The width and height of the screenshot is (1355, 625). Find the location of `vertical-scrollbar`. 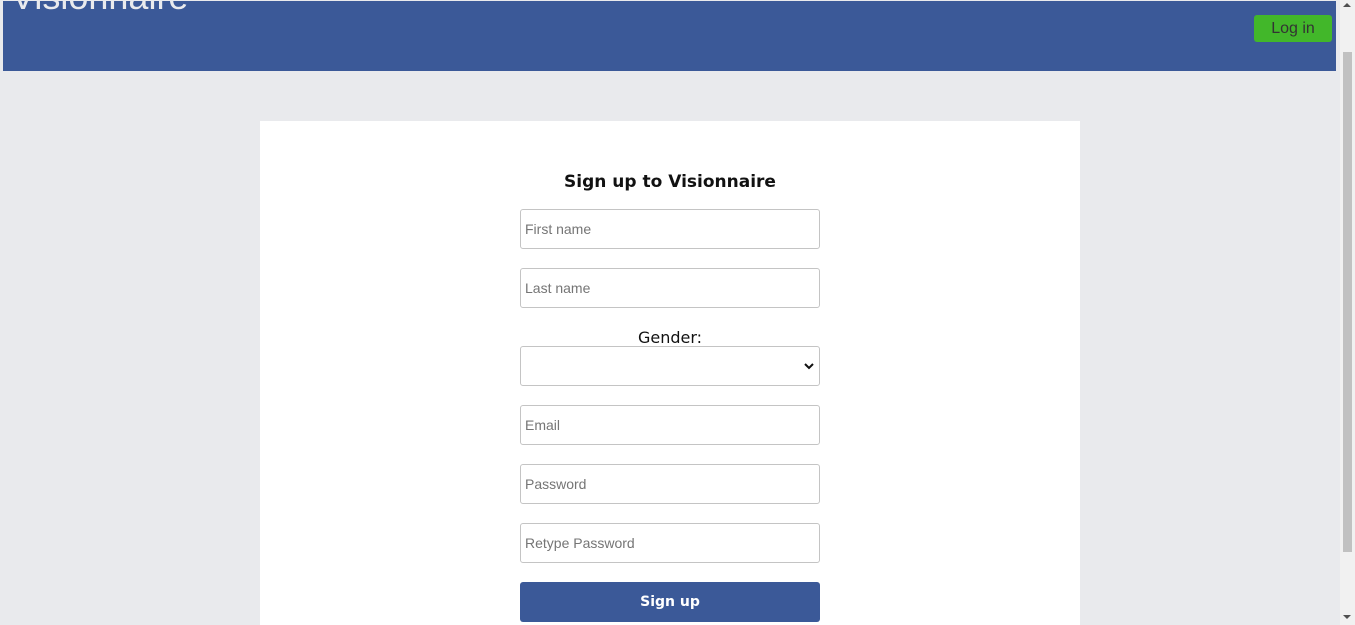

vertical-scrollbar is located at coordinates (1347, 312).